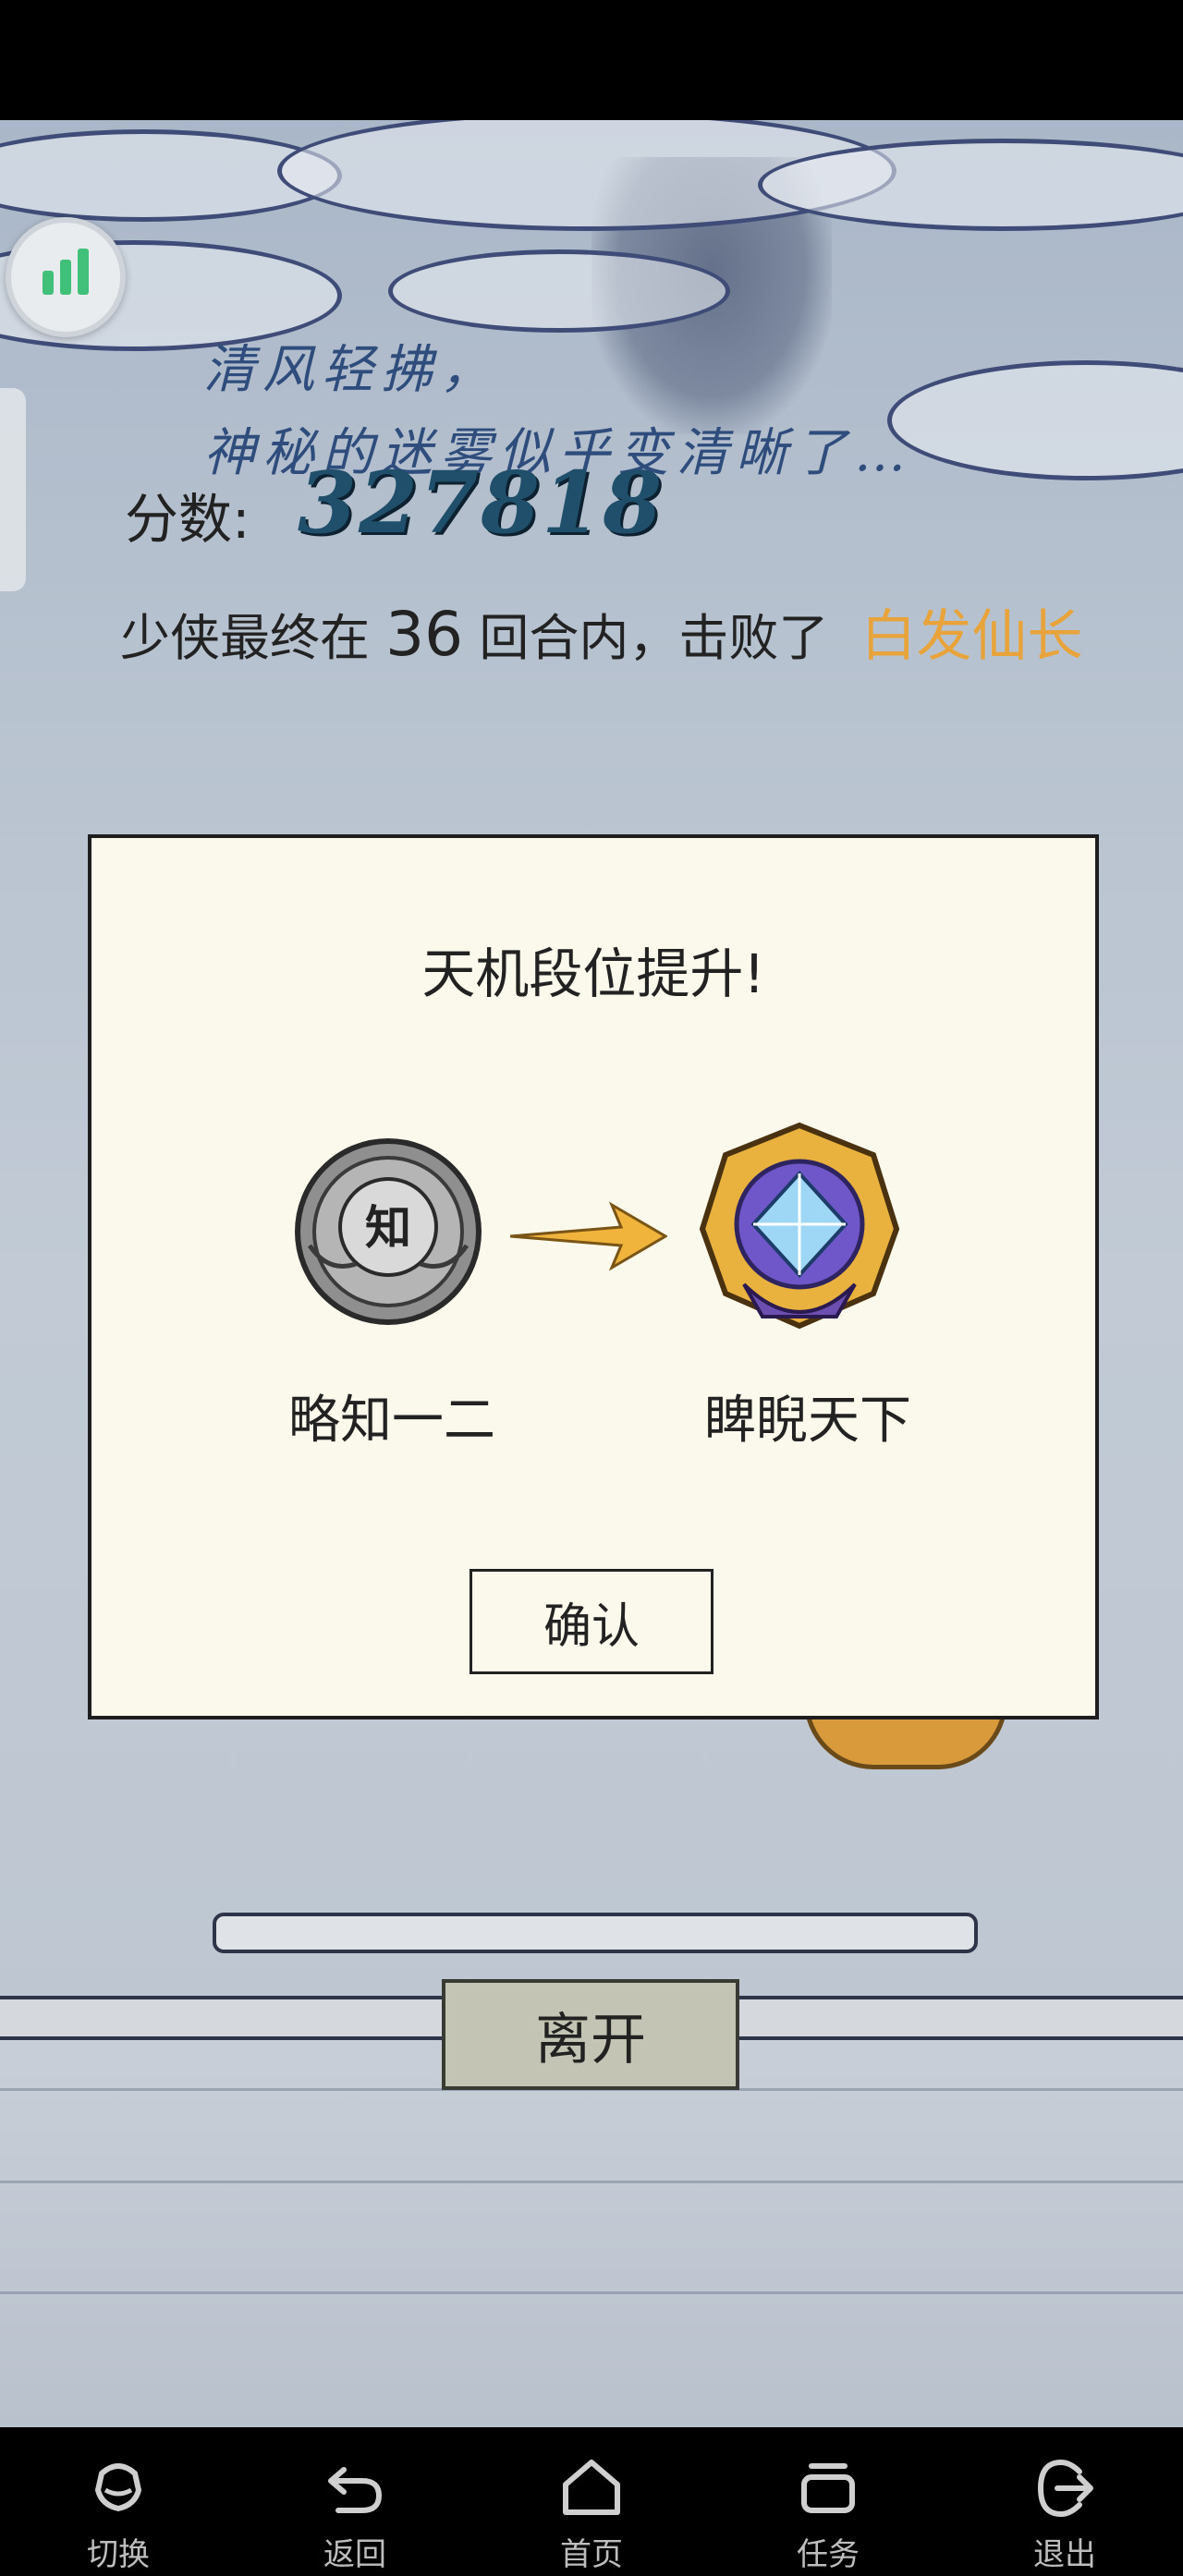  I want to click on nav-exit: 退出, so click(1065, 2501).